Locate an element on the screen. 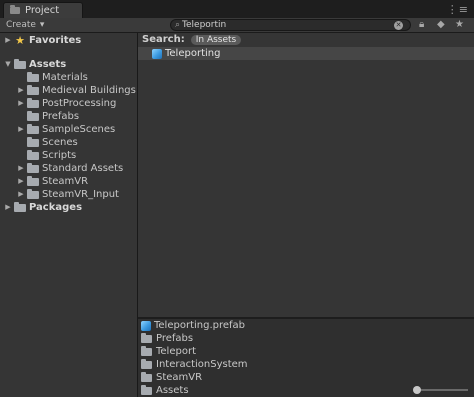  search-scope-bar: Search: In Assets is located at coordinates (306, 39).